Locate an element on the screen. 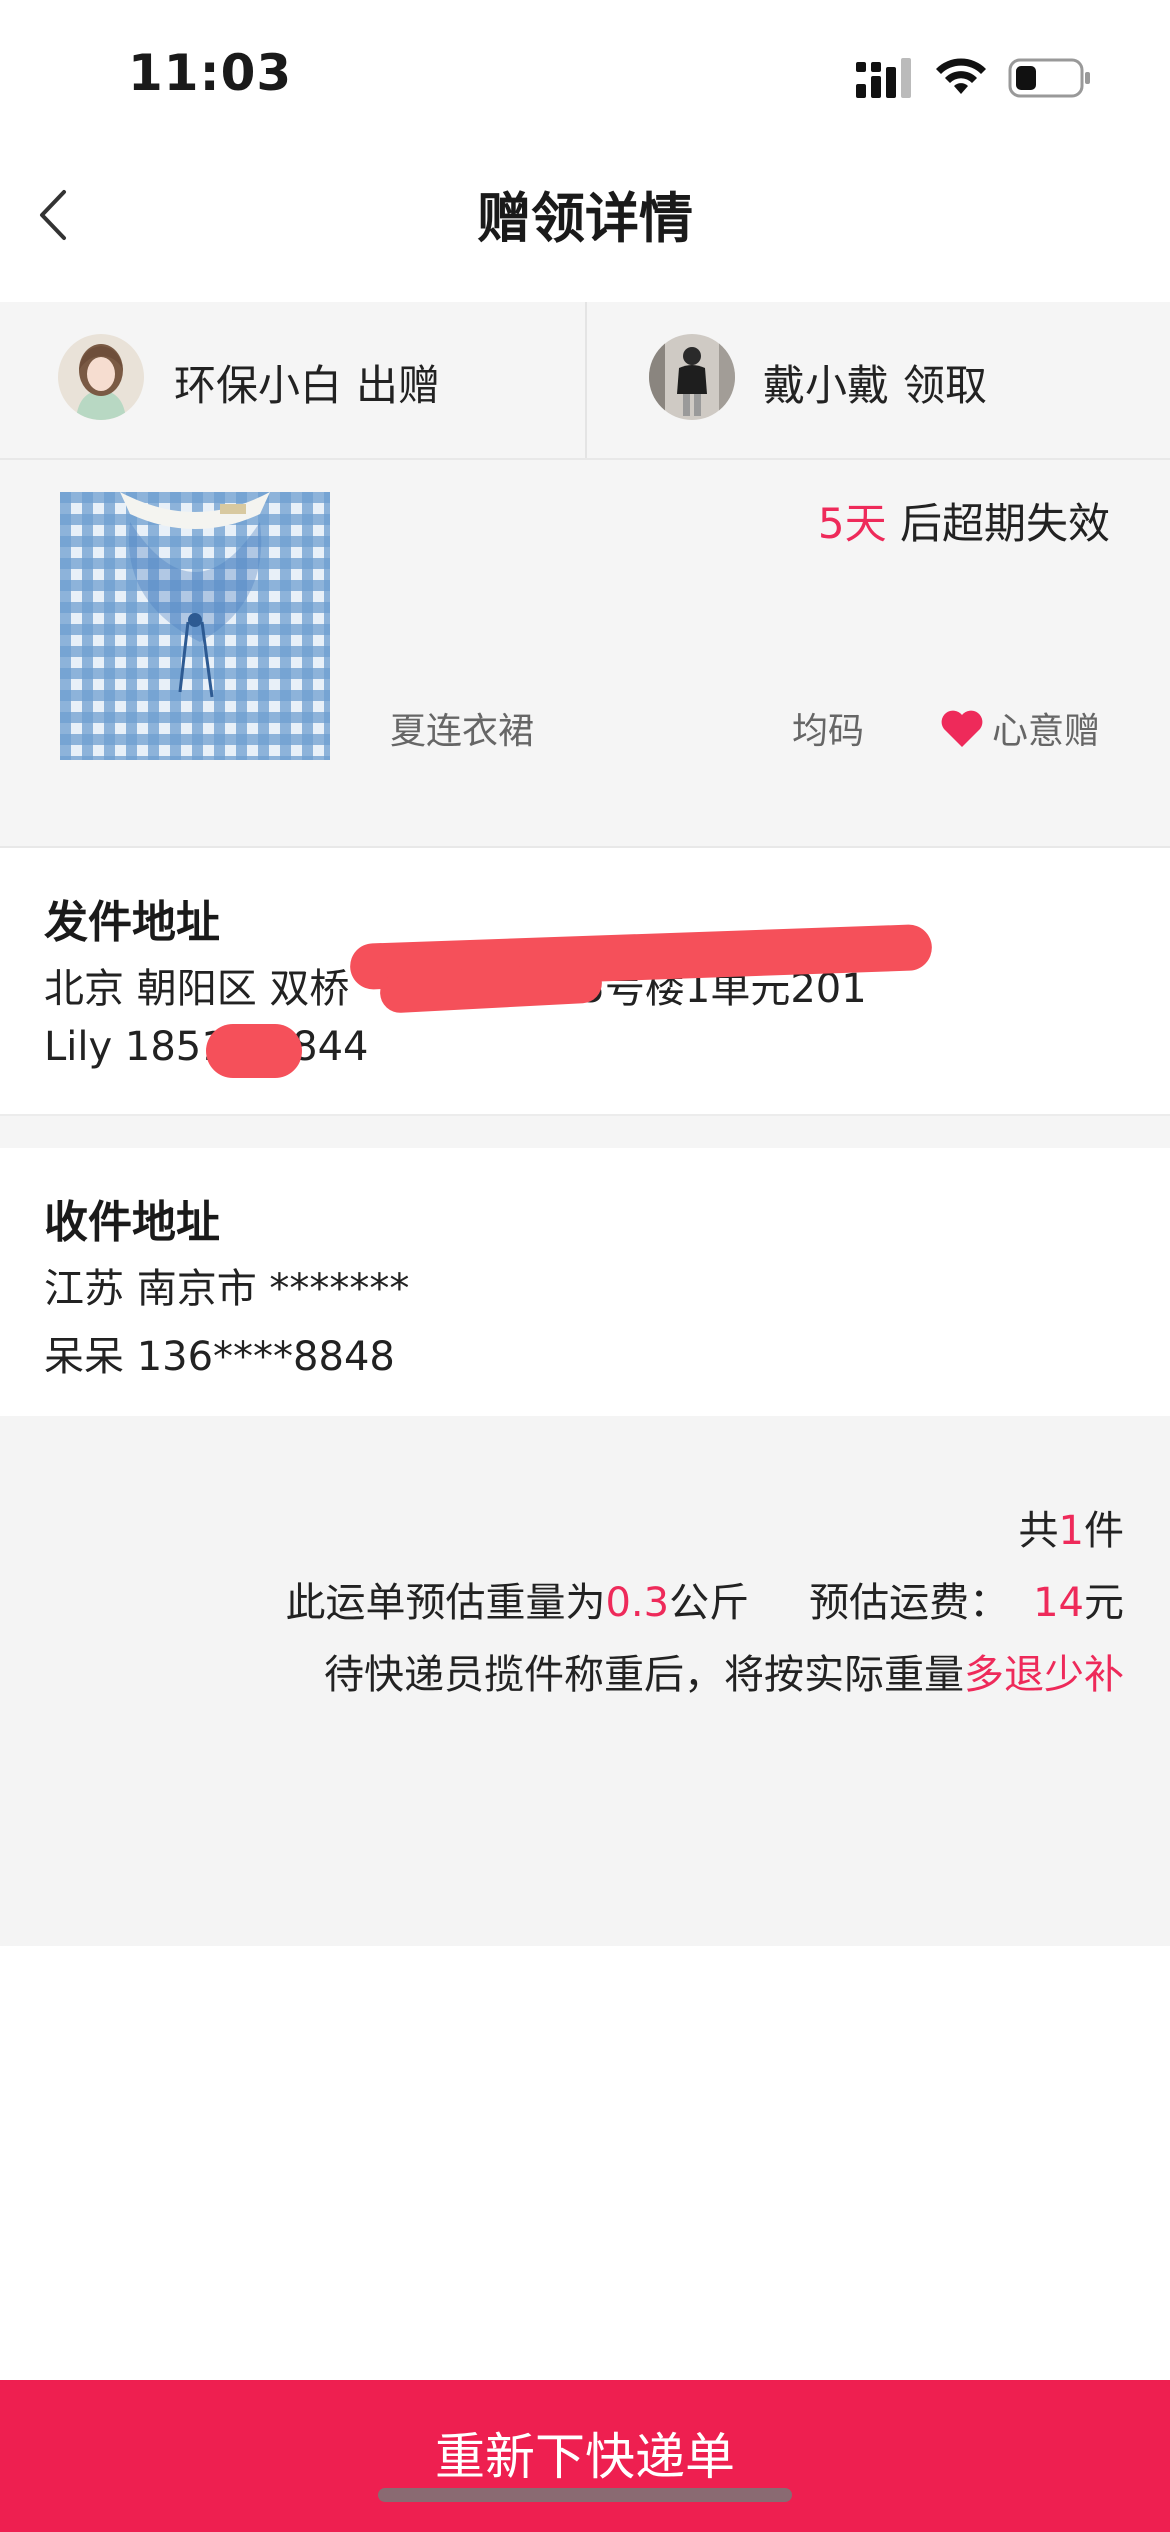 This screenshot has height=2532, width=1170. receiver-action: 领取 is located at coordinates (945, 385).